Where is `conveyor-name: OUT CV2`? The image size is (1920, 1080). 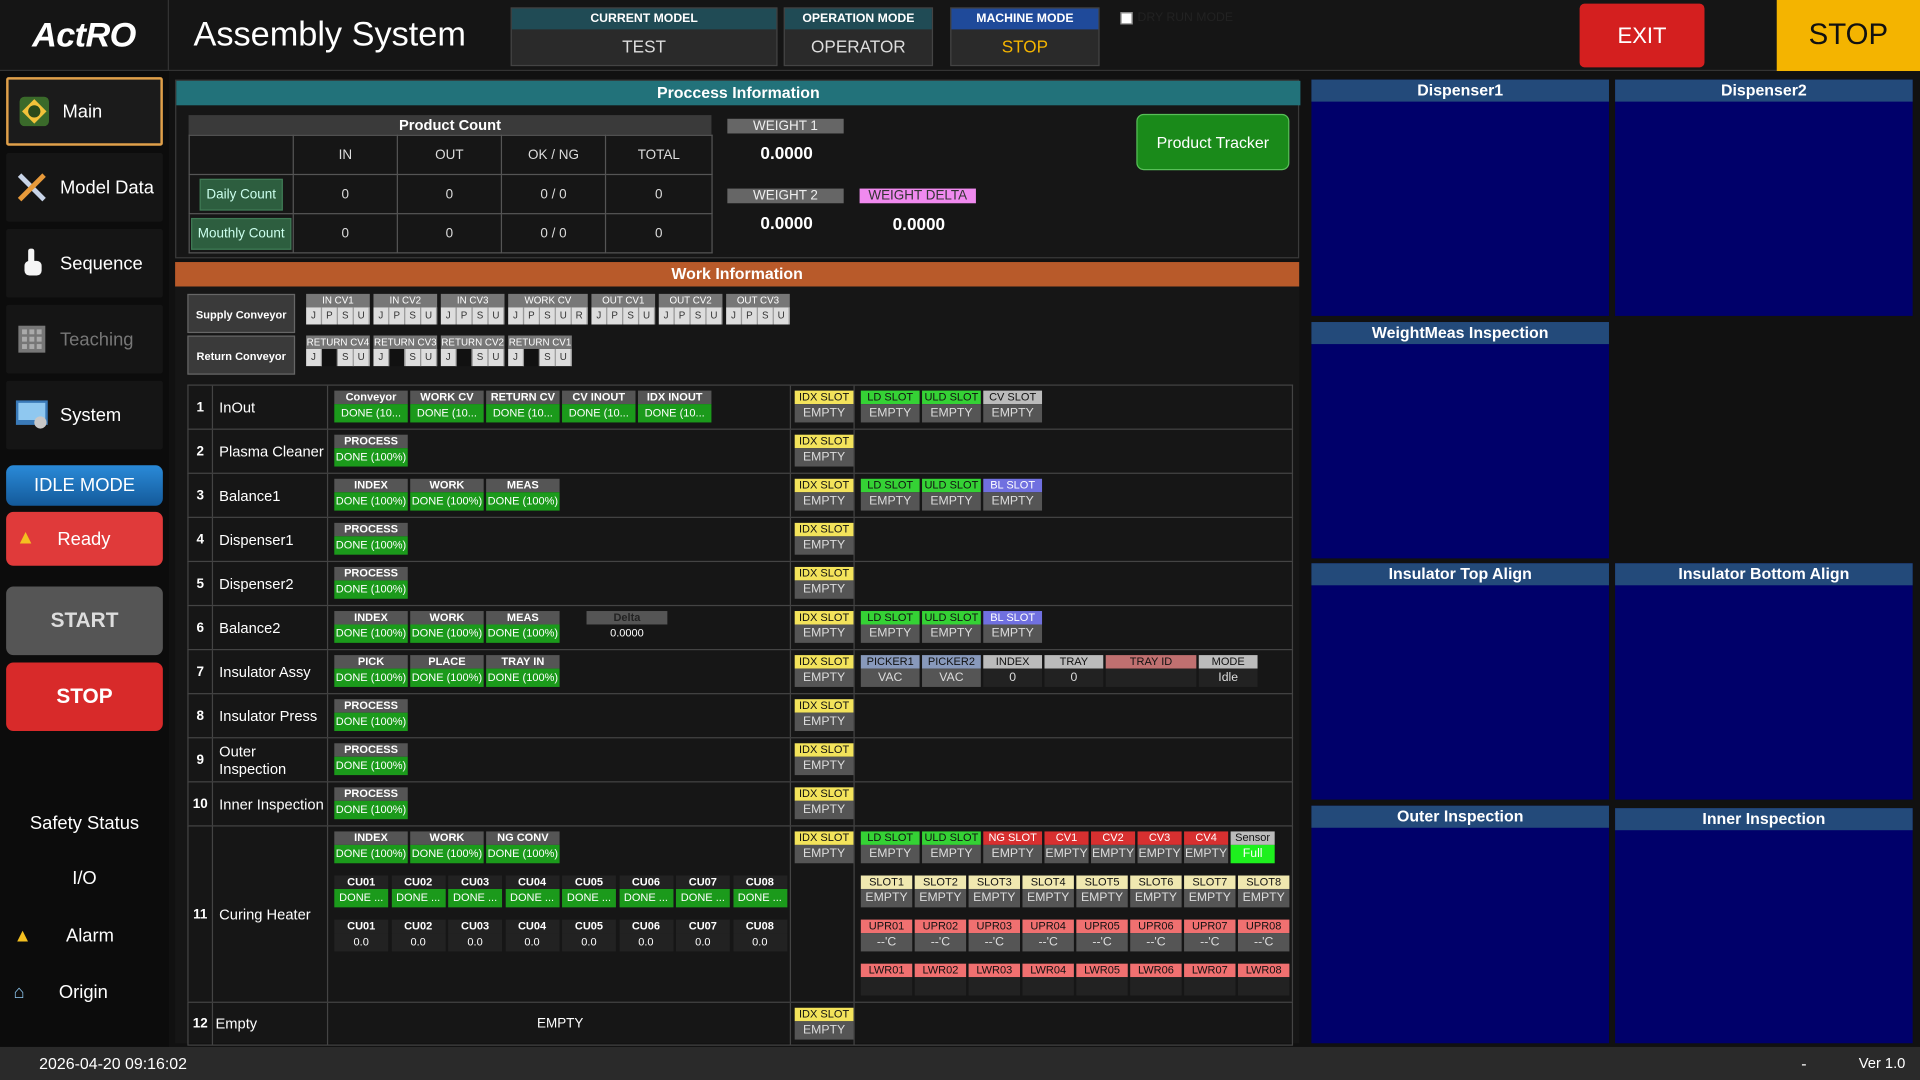
conveyor-name: OUT CV2 is located at coordinates (690, 300).